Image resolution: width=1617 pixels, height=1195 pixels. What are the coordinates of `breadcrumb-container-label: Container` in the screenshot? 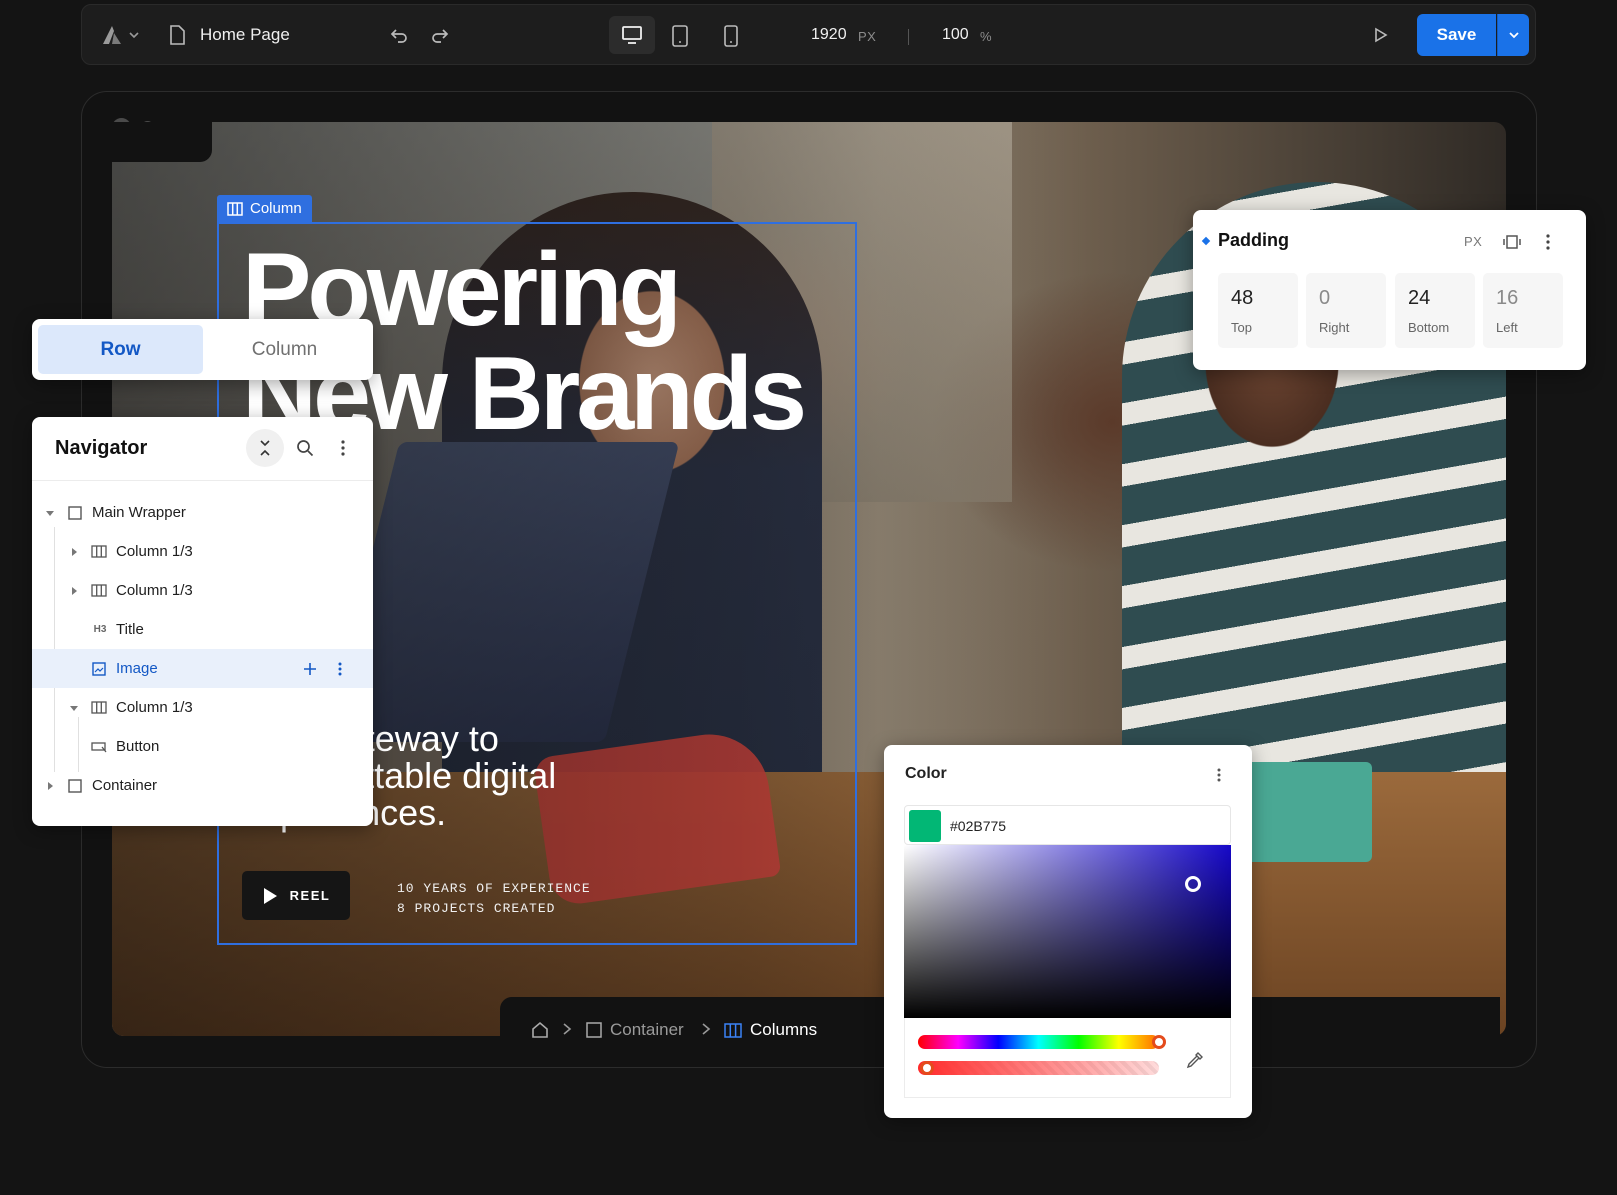 It's located at (647, 1029).